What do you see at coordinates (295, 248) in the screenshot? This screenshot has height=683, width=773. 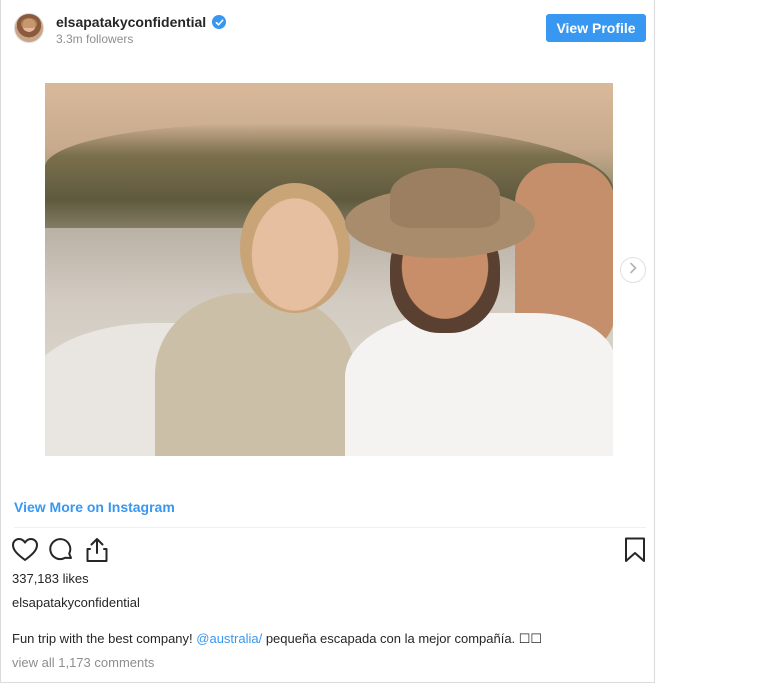 I see `photo-woman-head` at bounding box center [295, 248].